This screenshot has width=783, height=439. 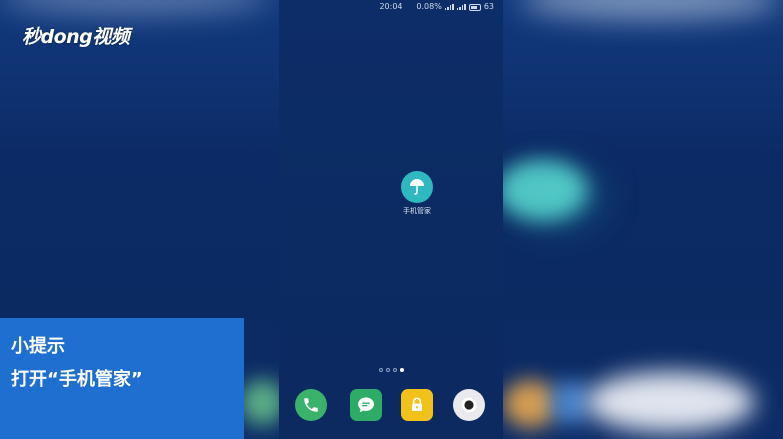 I want to click on app-phone-manager: 手机管家, so click(x=417, y=193).